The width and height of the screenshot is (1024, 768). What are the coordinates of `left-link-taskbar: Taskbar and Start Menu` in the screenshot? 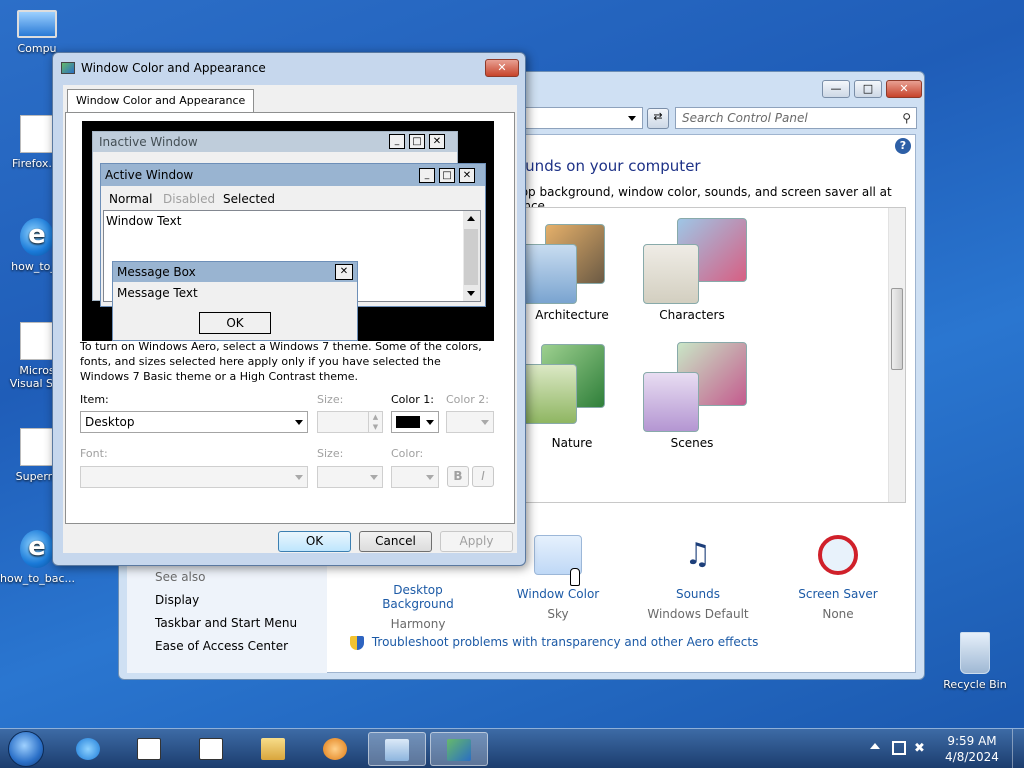 It's located at (226, 623).